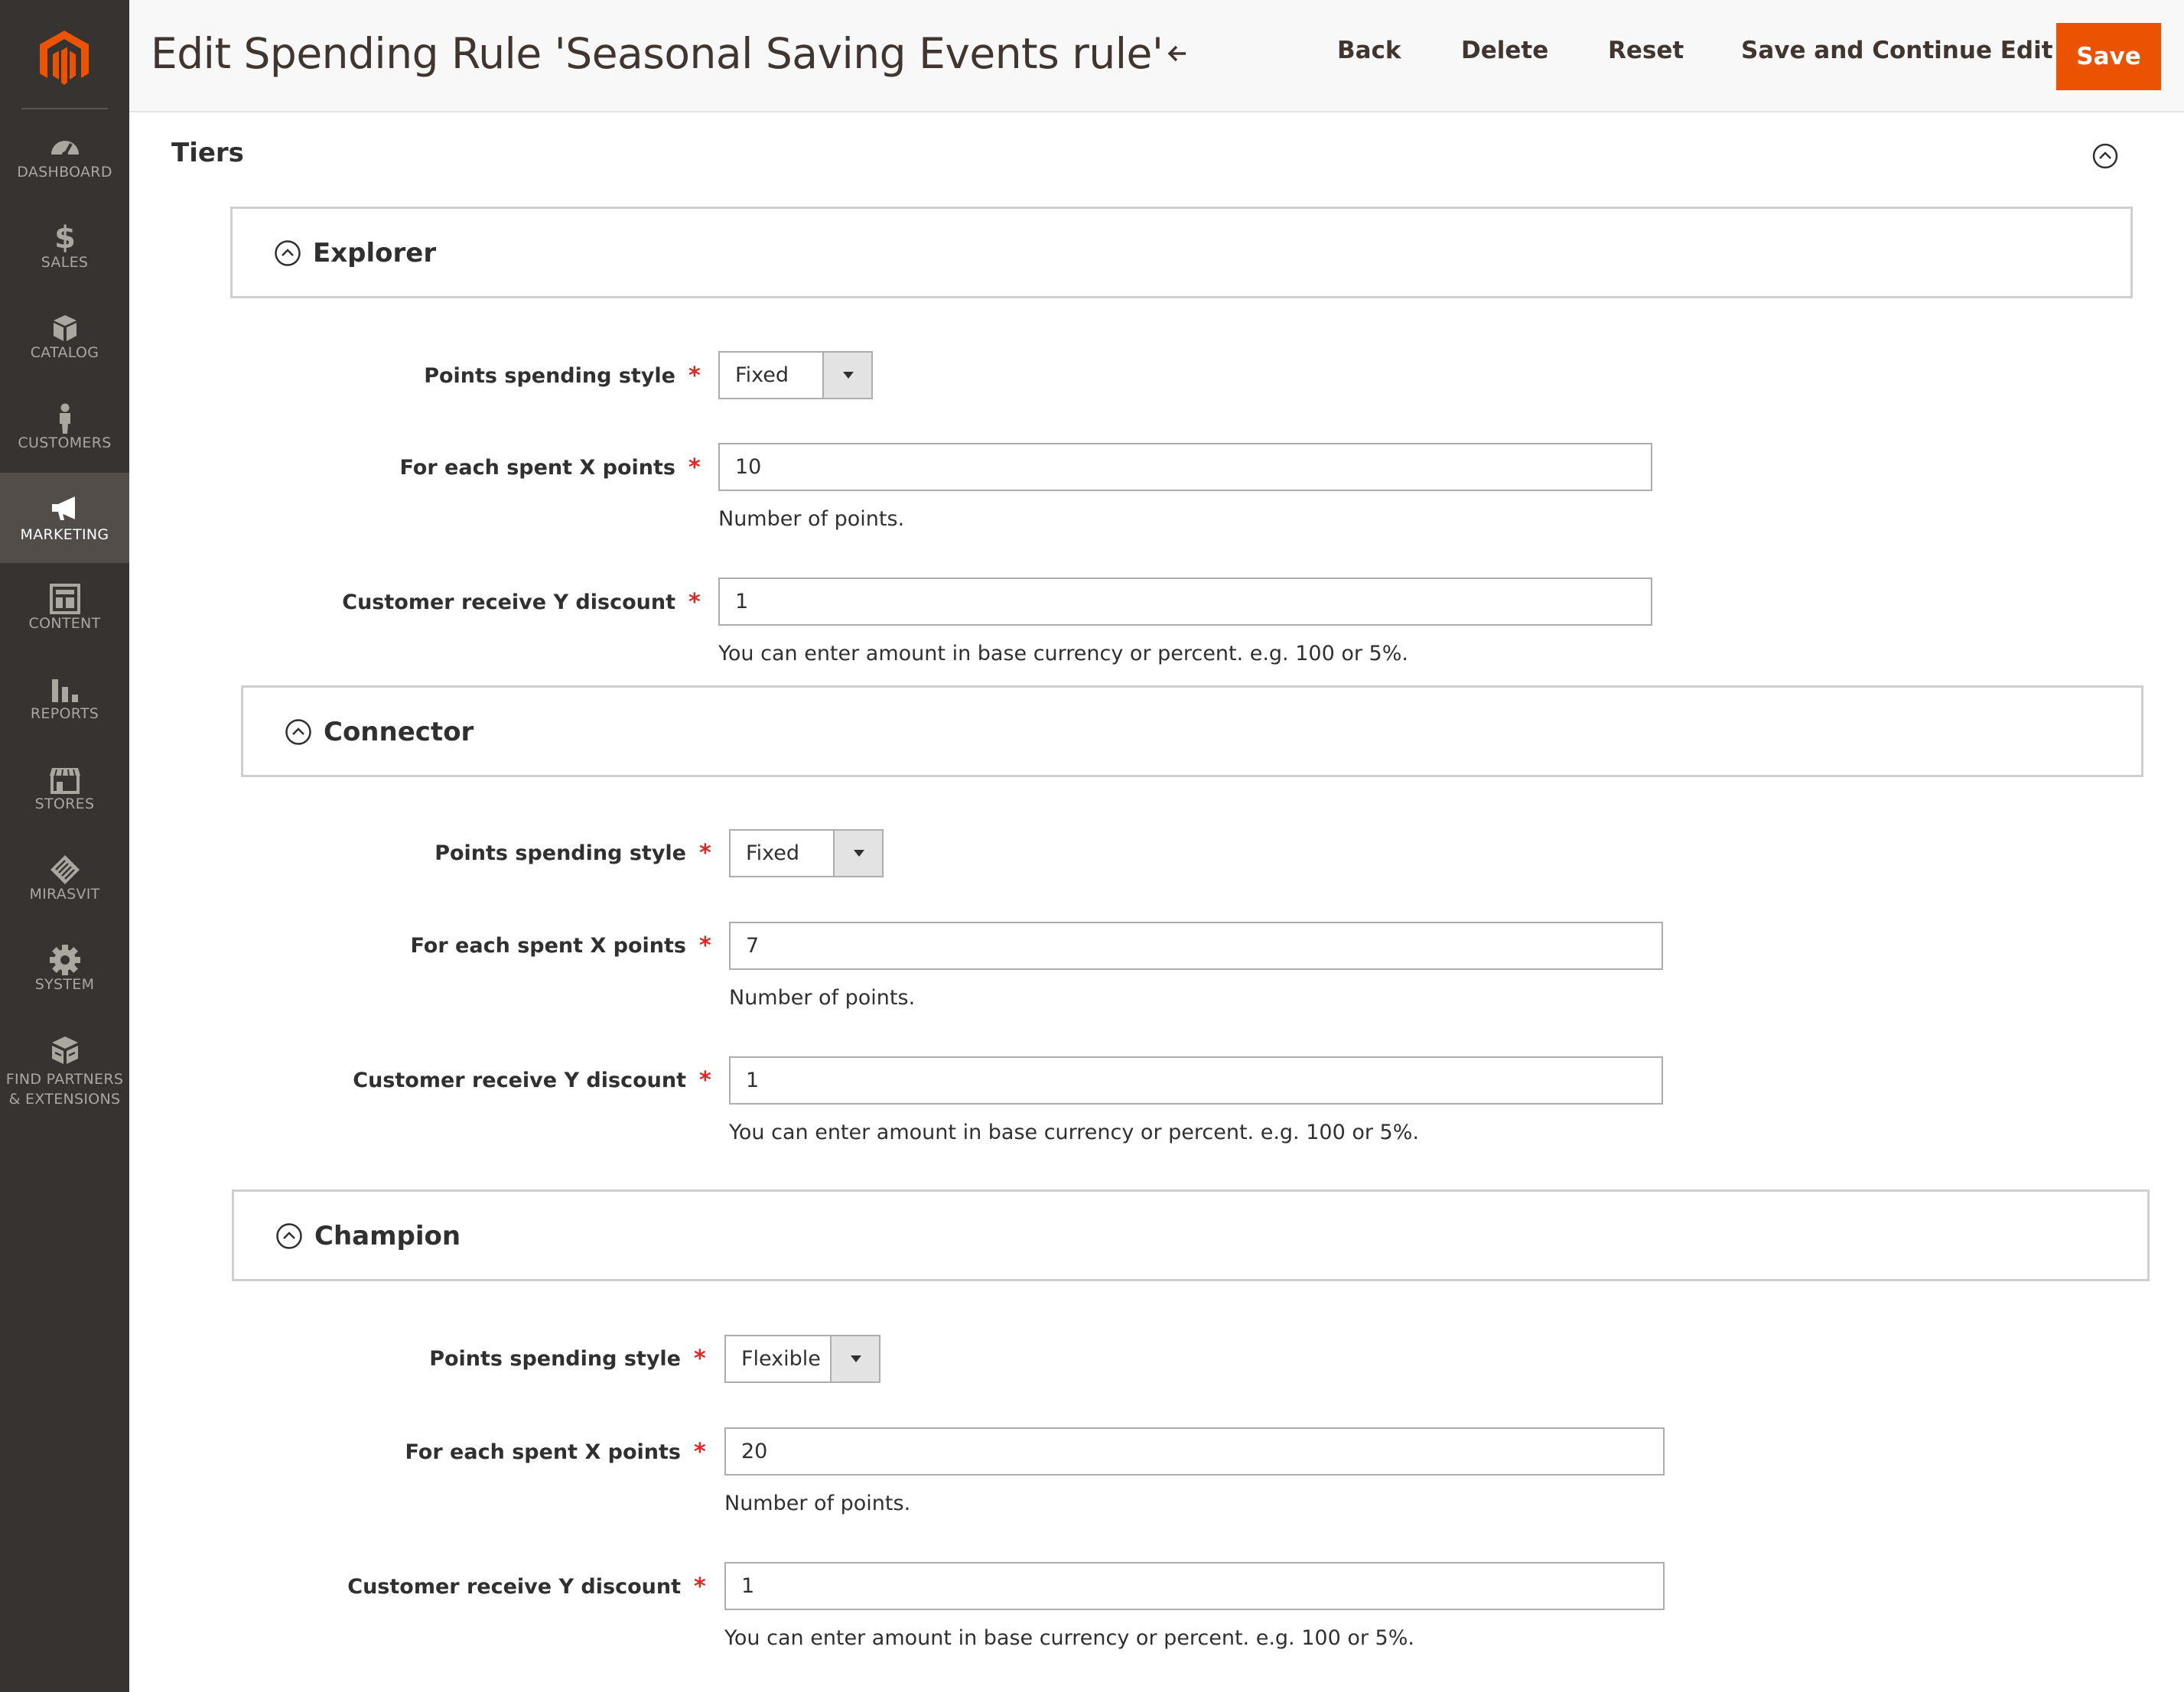 The height and width of the screenshot is (1692, 2184). I want to click on box-icon, so click(65, 328).